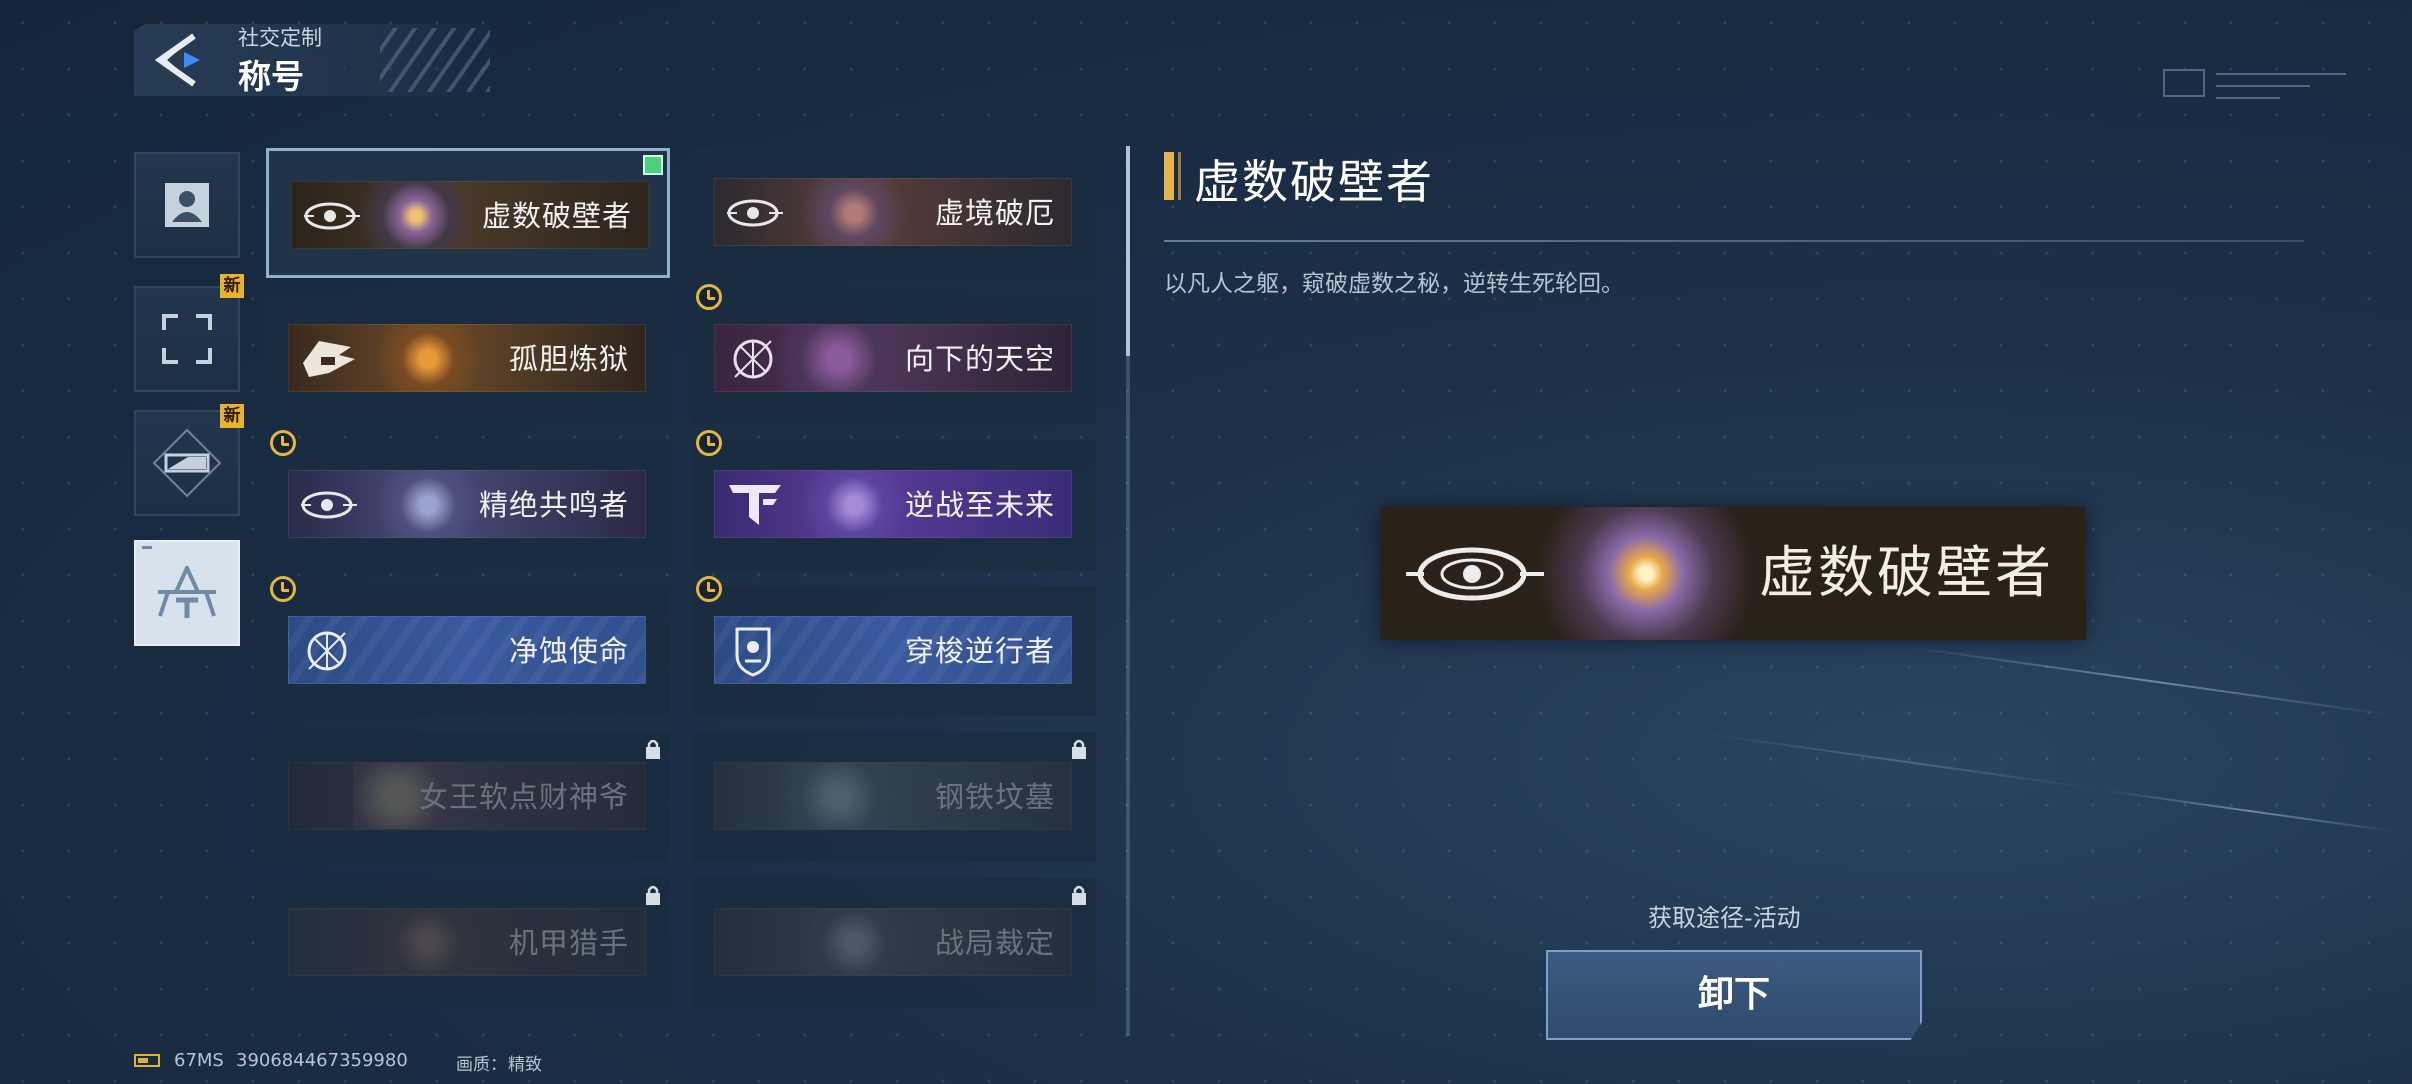 The width and height of the screenshot is (2412, 1084). I want to click on title-name: 逆战至未来, so click(979, 505).